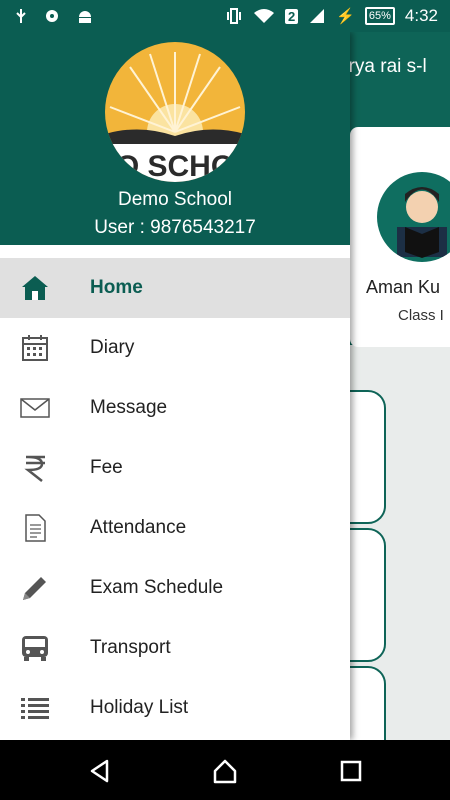 Image resolution: width=450 pixels, height=800 pixels. Describe the element at coordinates (382, 66) in the screenshot. I see `toolbar-title: arya rai s-l` at that location.